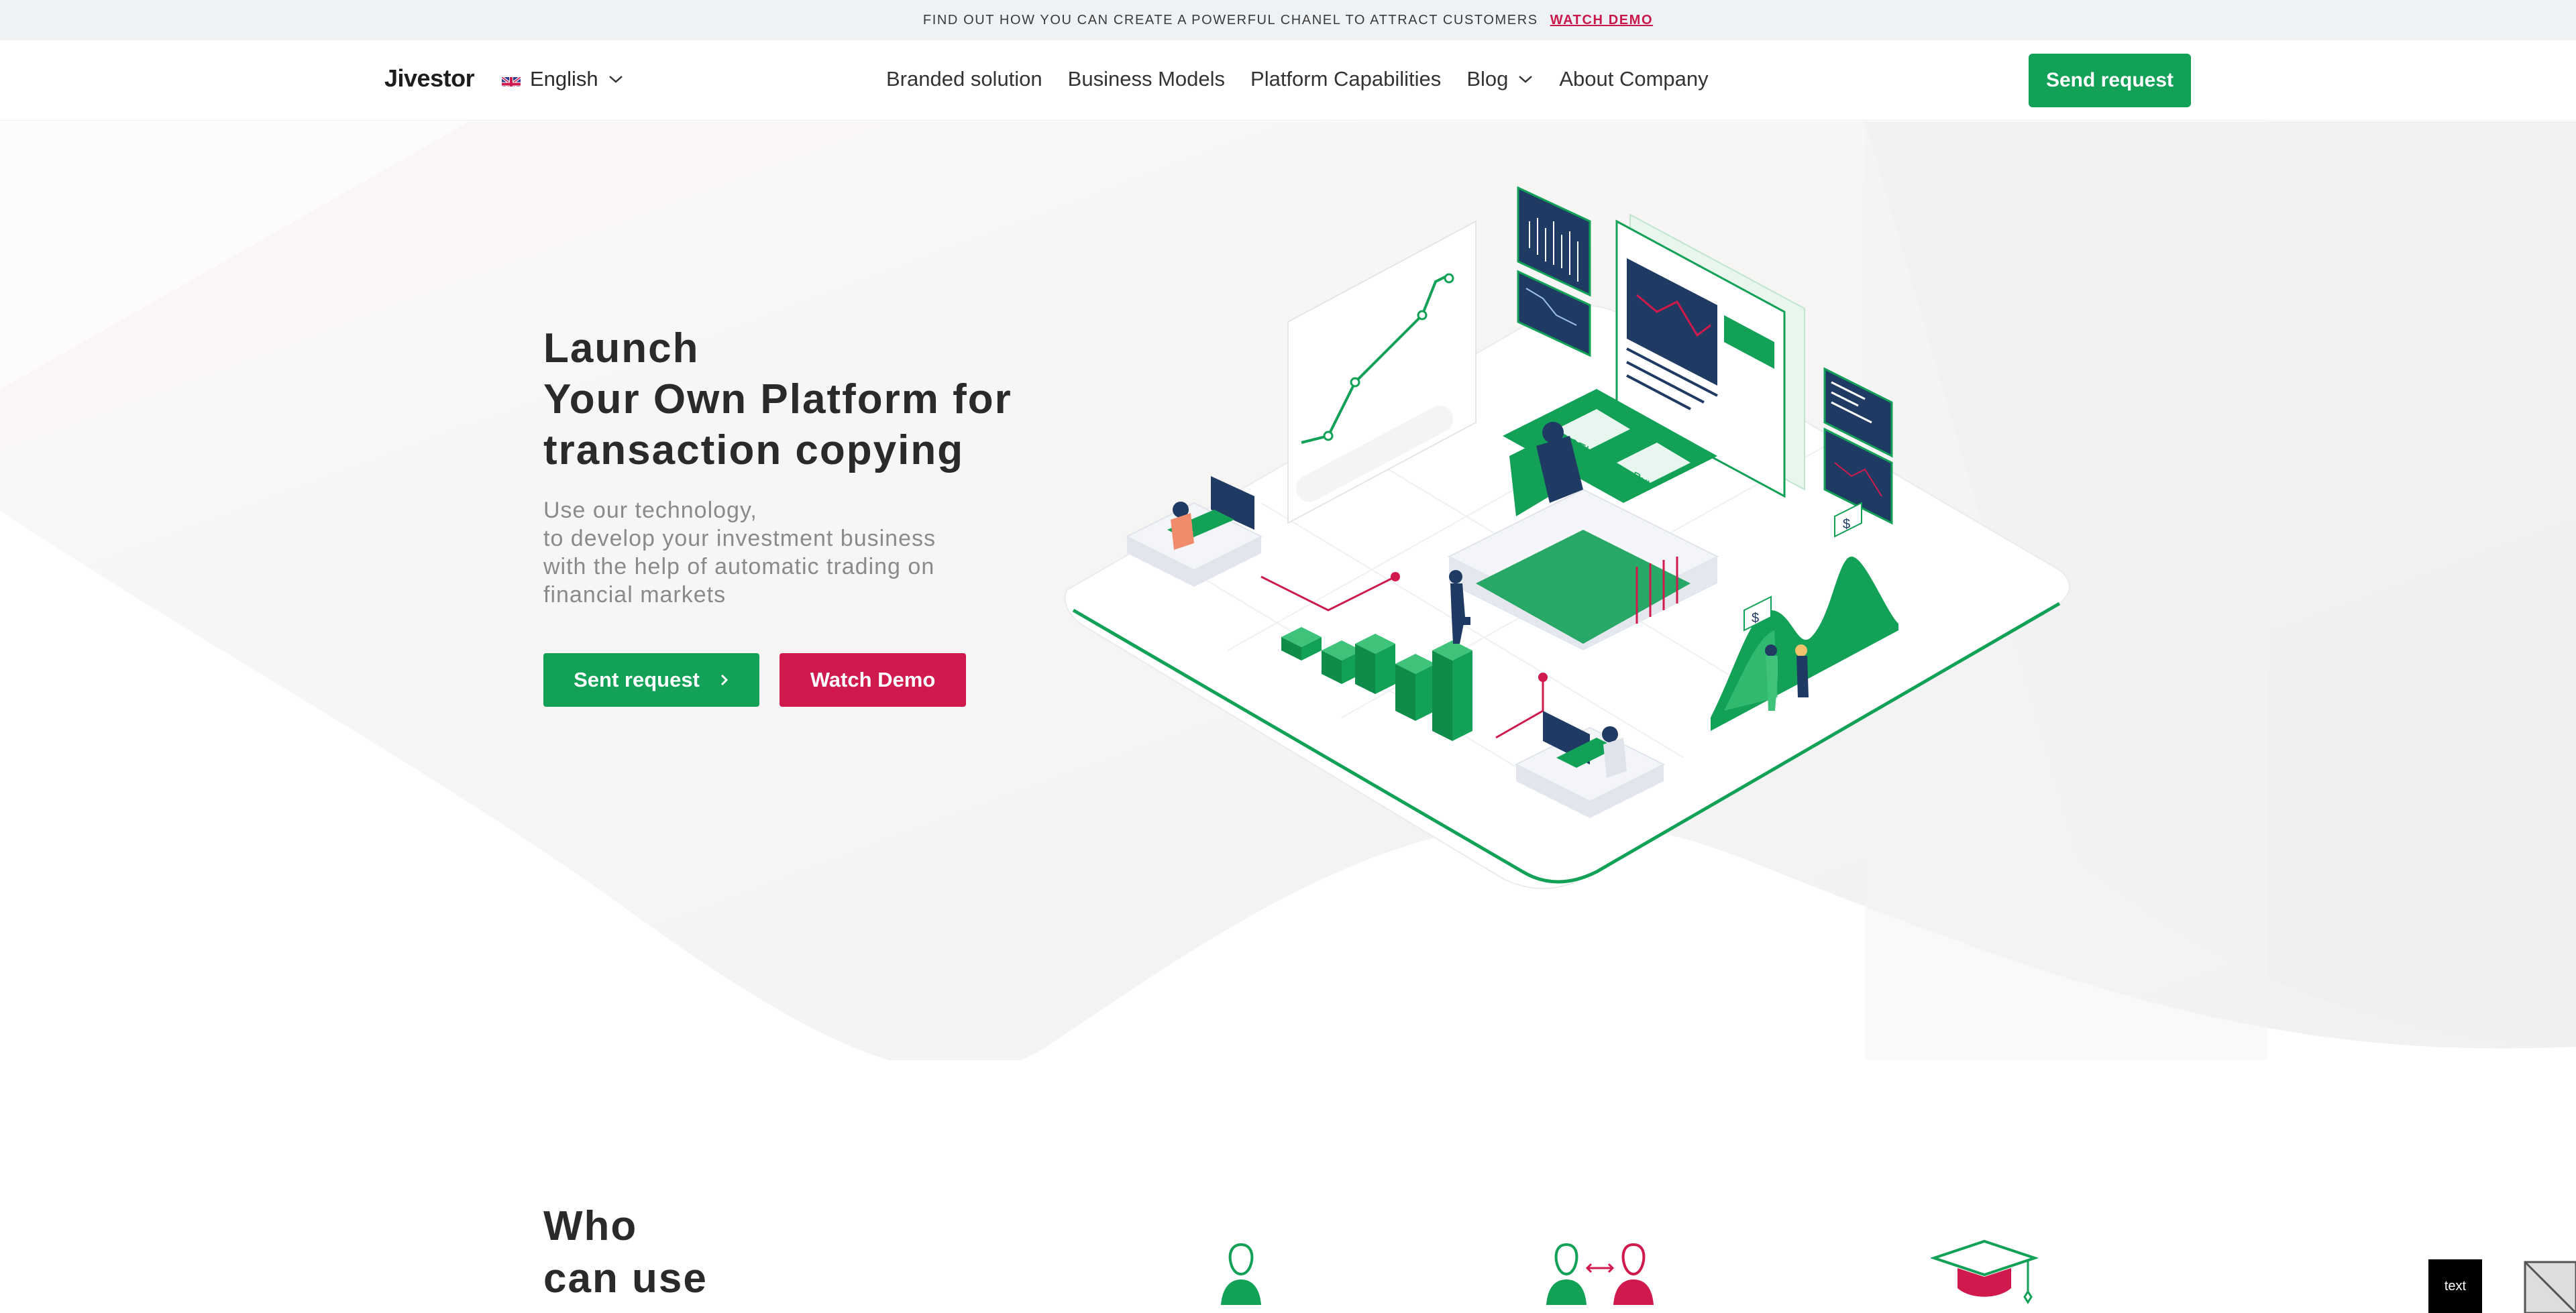 The height and width of the screenshot is (1313, 2576). I want to click on logo-text: Jivestor, so click(429, 78).